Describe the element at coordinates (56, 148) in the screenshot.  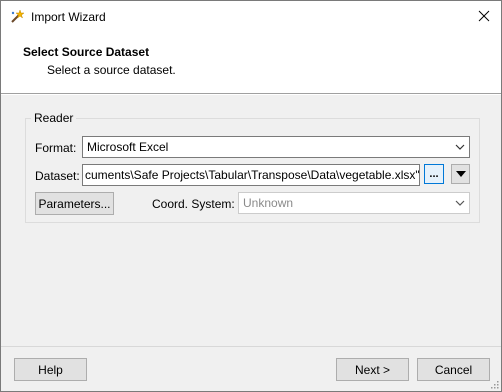
I see `format-label: Format:` at that location.